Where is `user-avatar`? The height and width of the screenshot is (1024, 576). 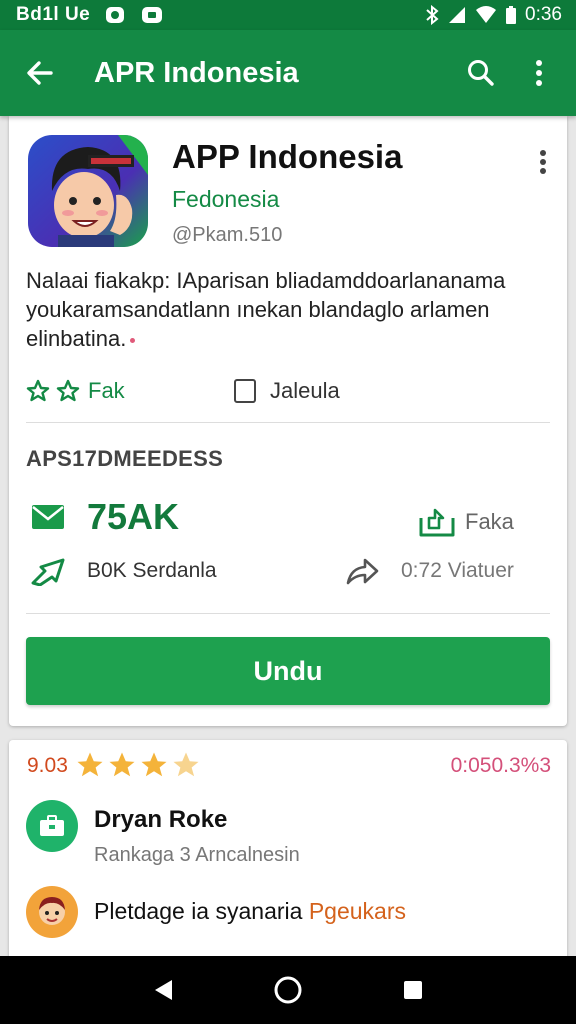 user-avatar is located at coordinates (52, 912).